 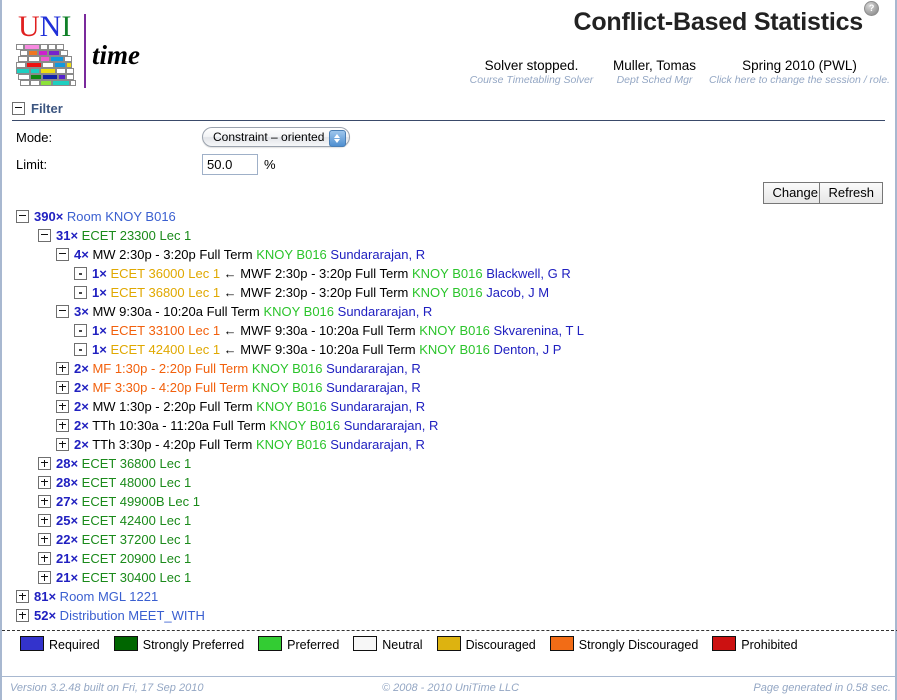 What do you see at coordinates (45, 596) in the screenshot?
I see `tree-node-count: 81×` at bounding box center [45, 596].